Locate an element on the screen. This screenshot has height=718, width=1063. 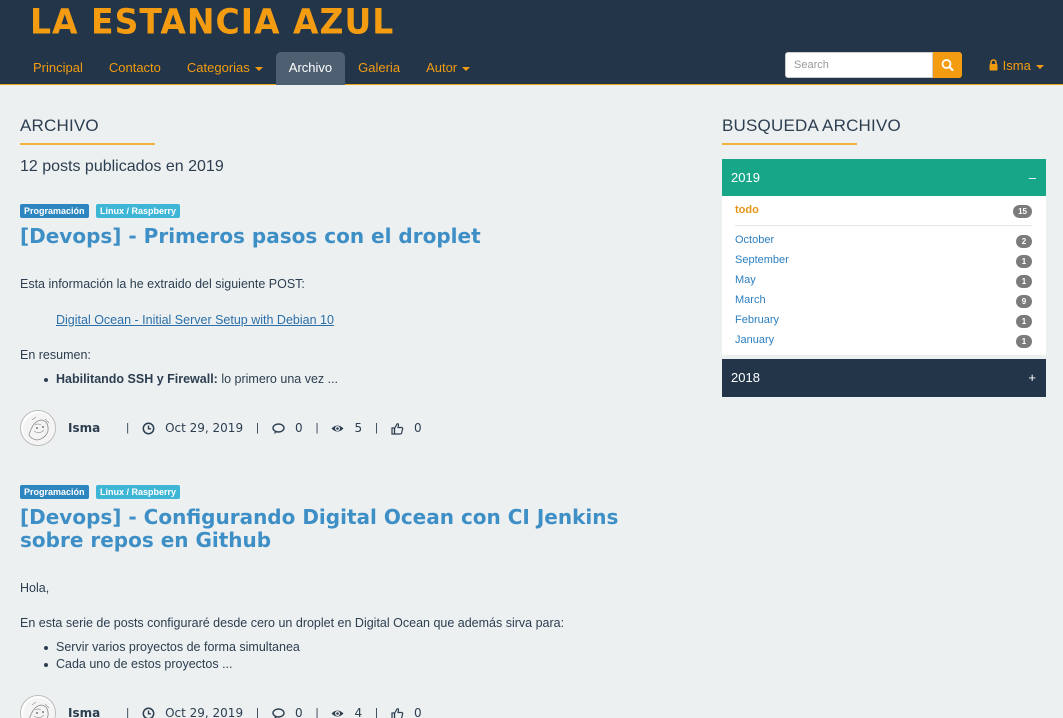
user-name: Isma is located at coordinates (1016, 65).